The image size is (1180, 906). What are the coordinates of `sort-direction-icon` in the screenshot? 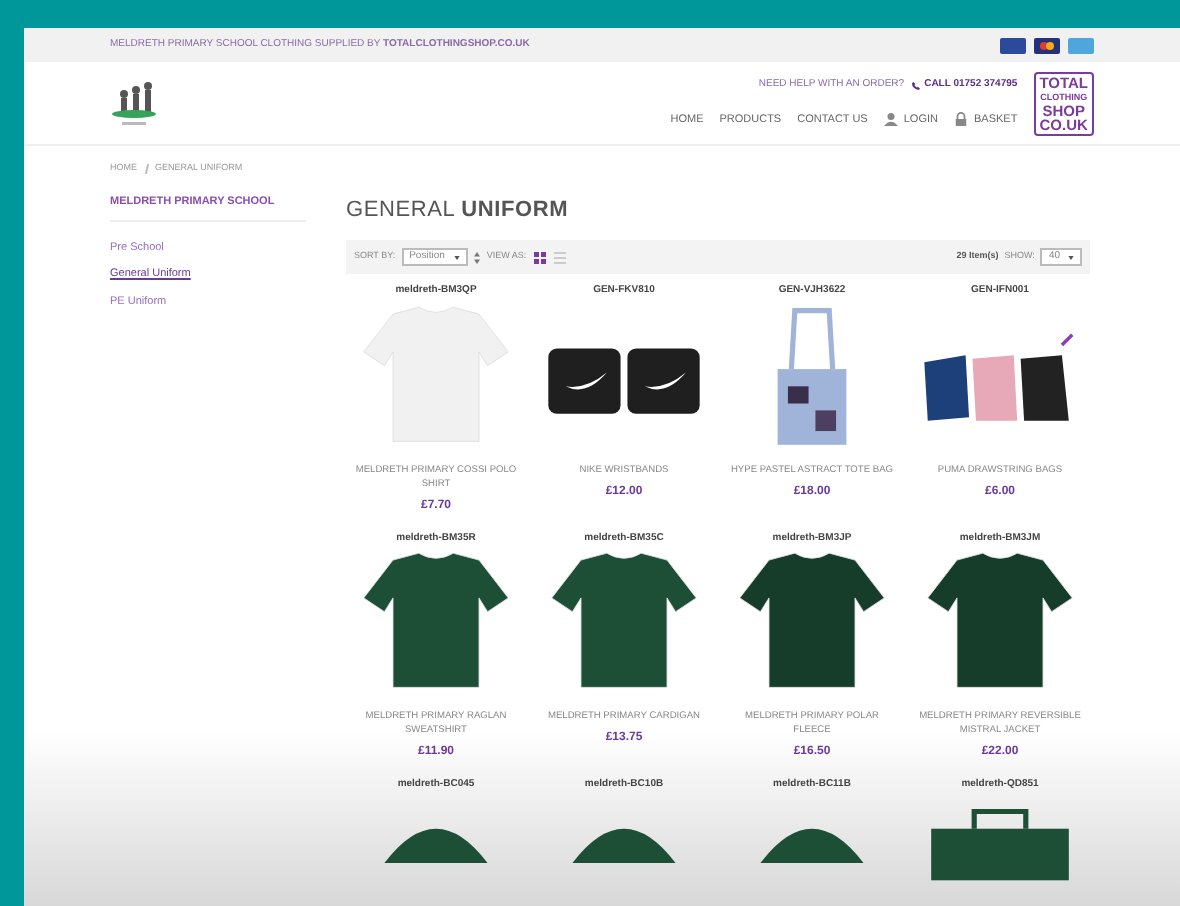 It's located at (477, 257).